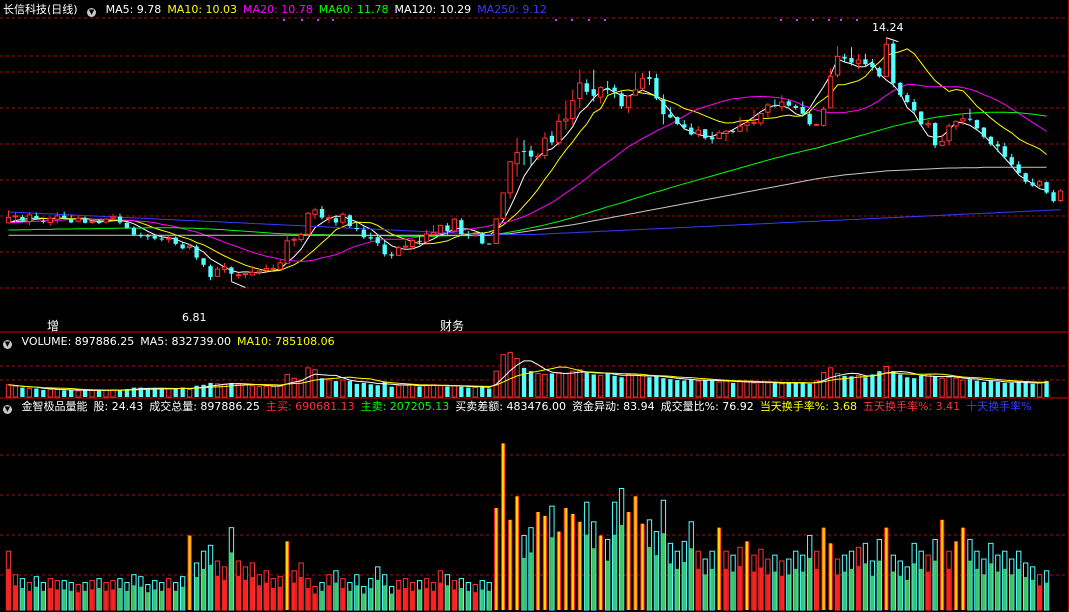 This screenshot has height=612, width=1069. Describe the element at coordinates (433, 9) in the screenshot. I see `ma-legend-item-4: MA120: 10.29` at that location.